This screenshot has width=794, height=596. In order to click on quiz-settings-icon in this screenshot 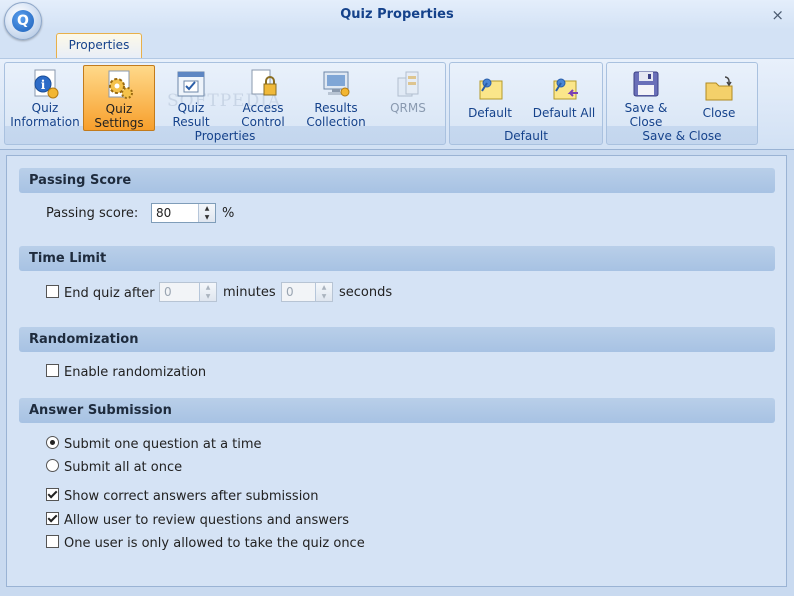, I will do `click(120, 84)`.